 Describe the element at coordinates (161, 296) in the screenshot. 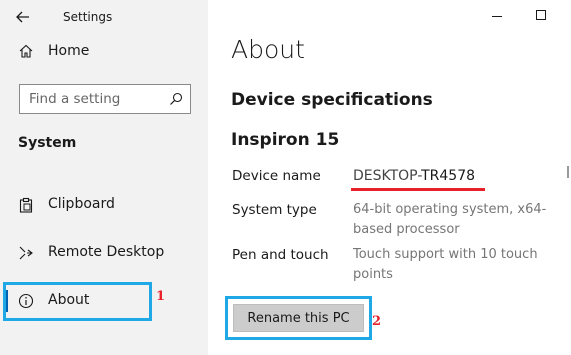

I see `step-marker-1: 1` at that location.